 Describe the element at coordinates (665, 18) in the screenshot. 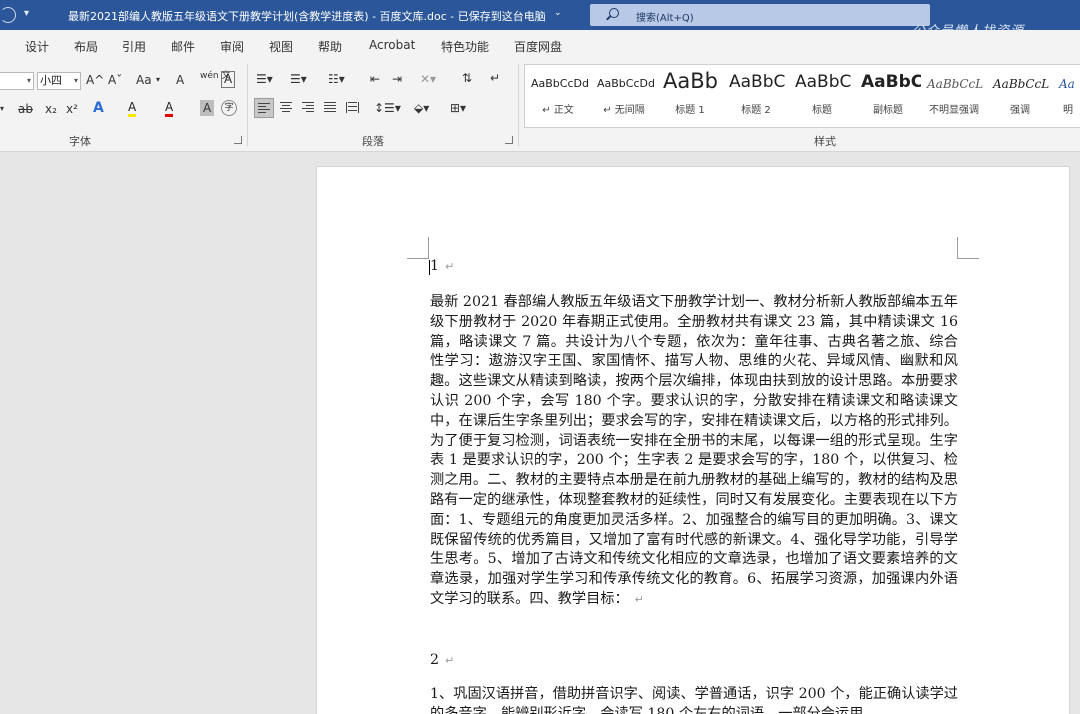

I see `search-placeholder: 搜索(Alt+Q)` at that location.